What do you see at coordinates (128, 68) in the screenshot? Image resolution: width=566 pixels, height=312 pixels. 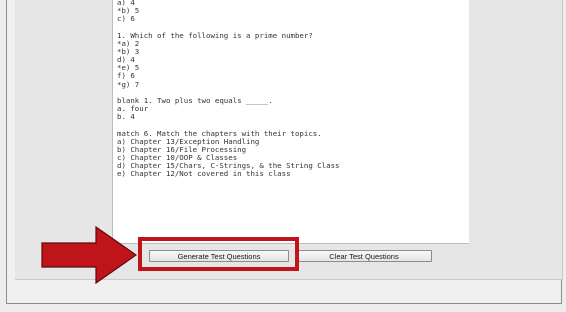 I see `output-line: *e) 5` at bounding box center [128, 68].